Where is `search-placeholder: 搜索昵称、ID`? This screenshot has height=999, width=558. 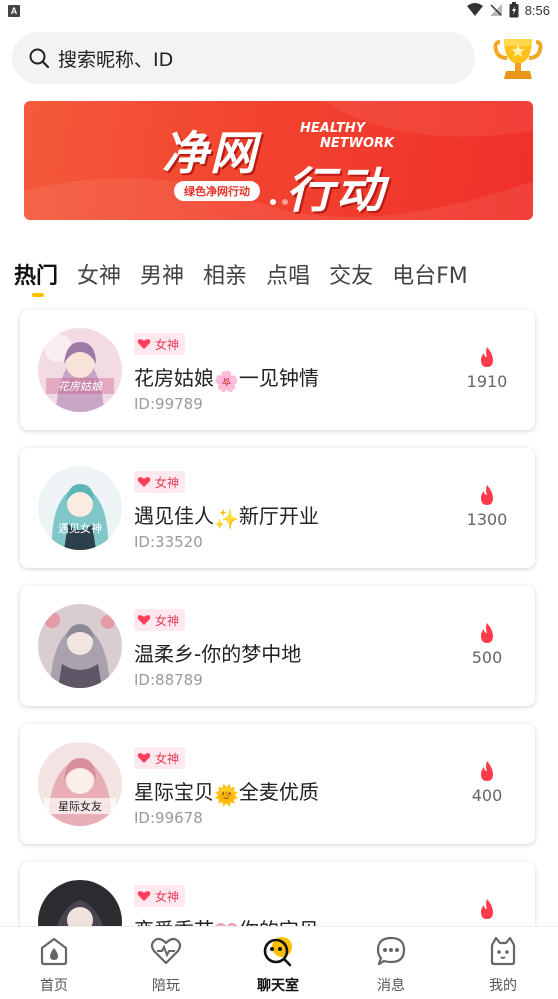 search-placeholder: 搜索昵称、ID is located at coordinates (116, 59).